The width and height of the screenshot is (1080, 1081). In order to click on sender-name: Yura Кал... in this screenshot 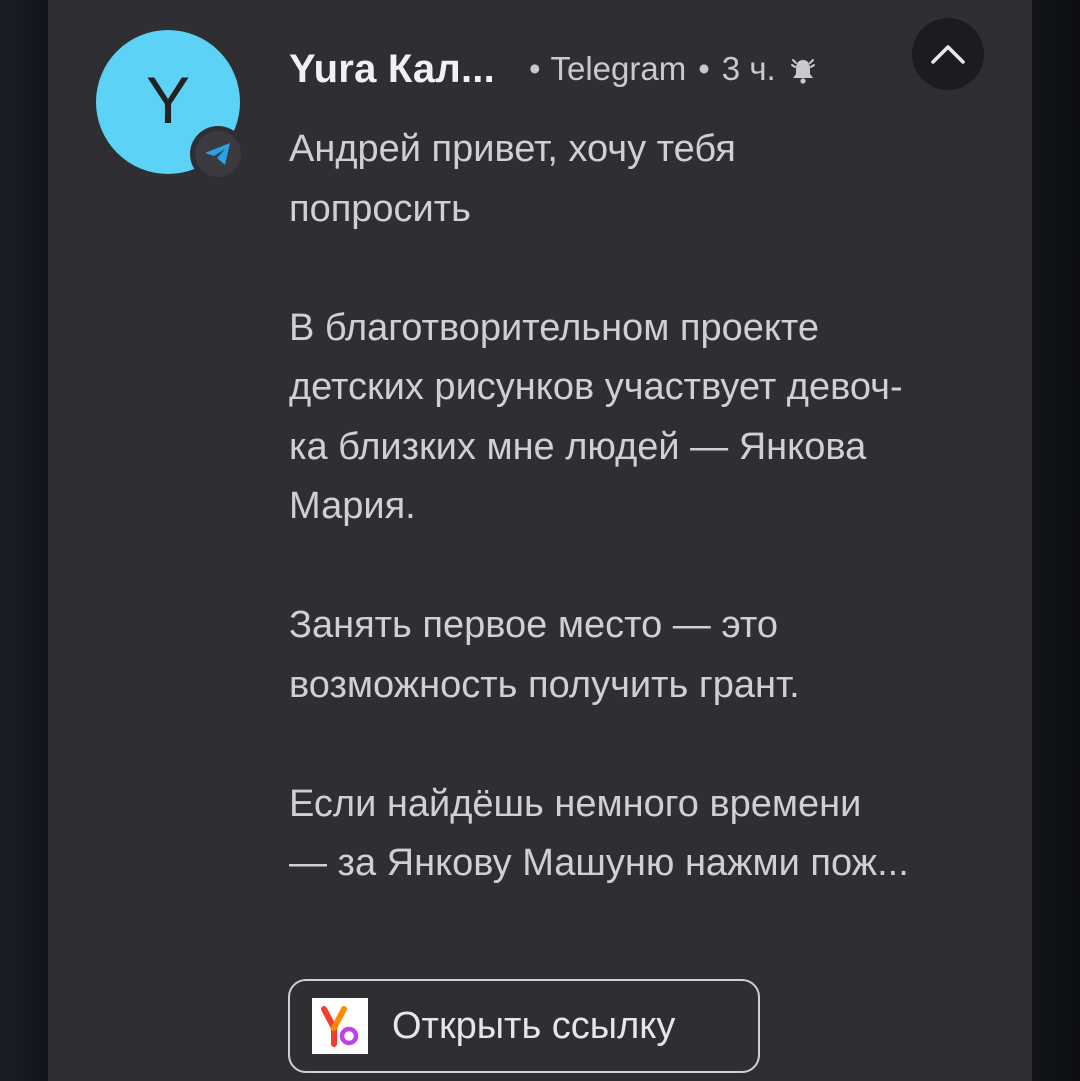, I will do `click(392, 68)`.